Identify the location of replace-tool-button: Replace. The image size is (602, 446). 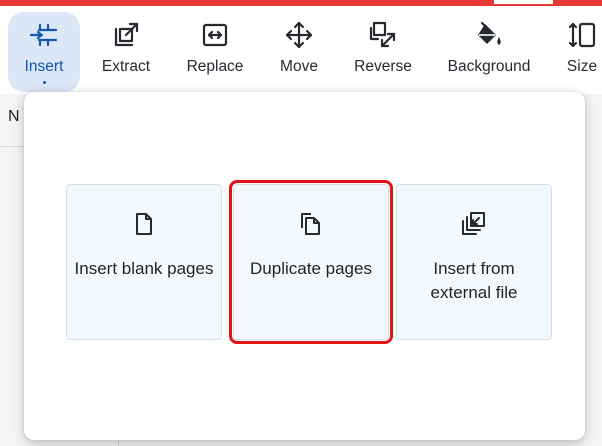
(215, 52).